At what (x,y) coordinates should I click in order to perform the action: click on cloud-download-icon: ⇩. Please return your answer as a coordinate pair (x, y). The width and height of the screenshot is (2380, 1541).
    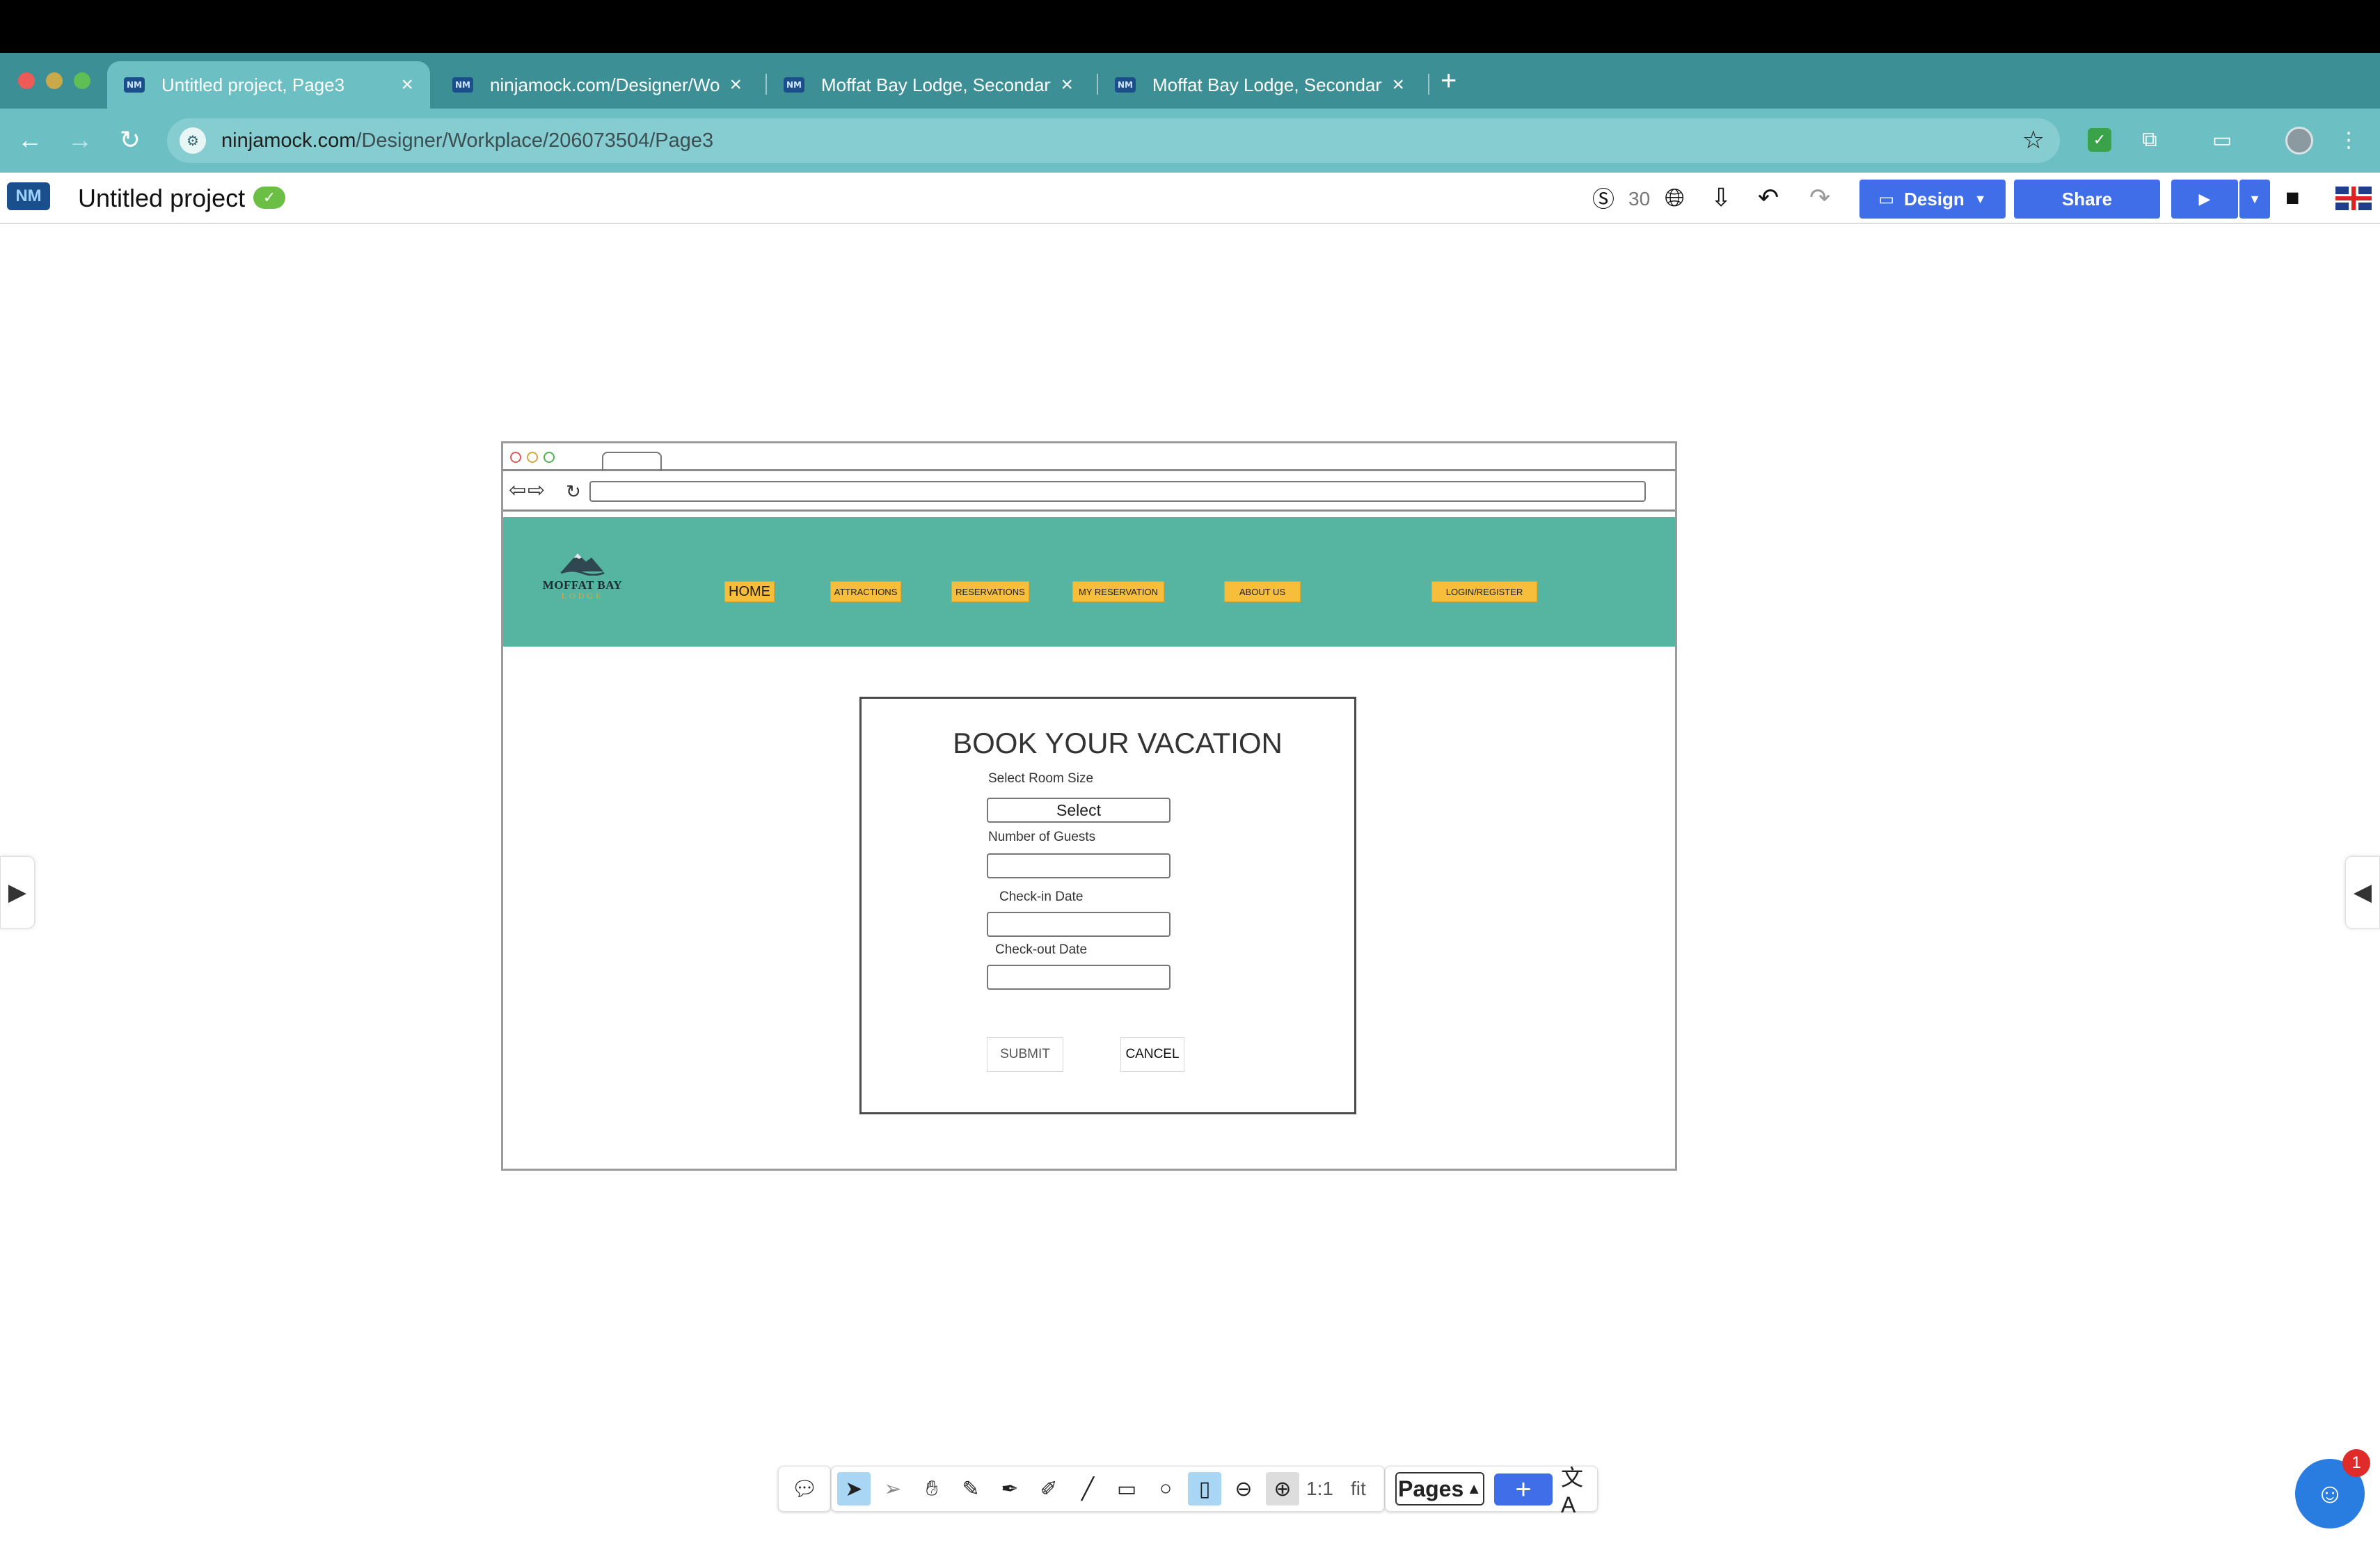
    Looking at the image, I should click on (1721, 197).